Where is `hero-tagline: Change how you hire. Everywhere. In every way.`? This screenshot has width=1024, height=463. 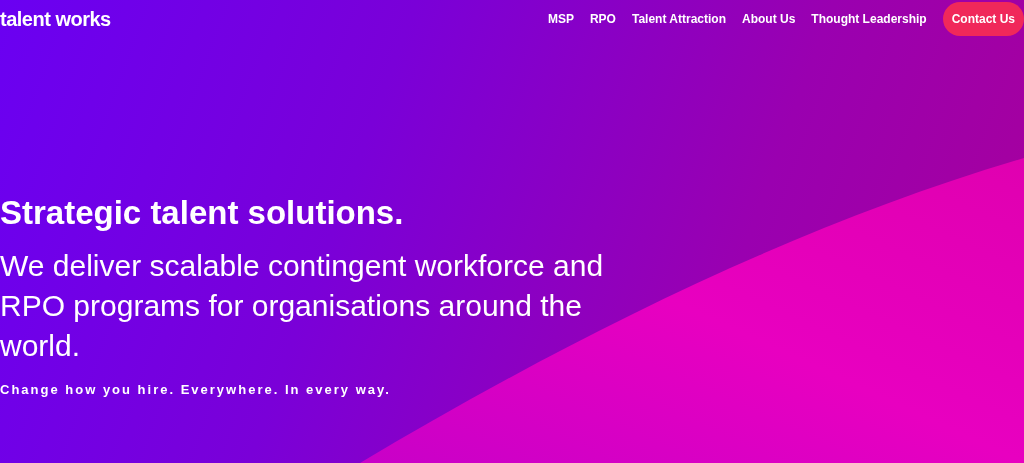 hero-tagline: Change how you hire. Everywhere. In every way. is located at coordinates (196, 390).